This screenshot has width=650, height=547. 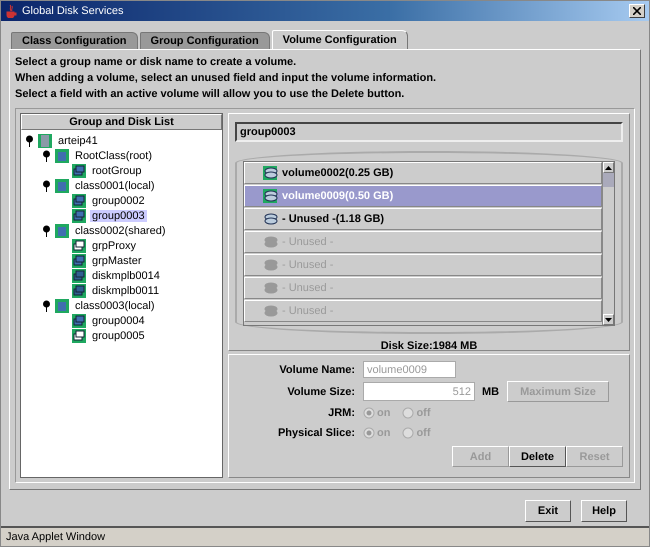 What do you see at coordinates (315, 432) in the screenshot?
I see `field-label: Physical Slice:` at bounding box center [315, 432].